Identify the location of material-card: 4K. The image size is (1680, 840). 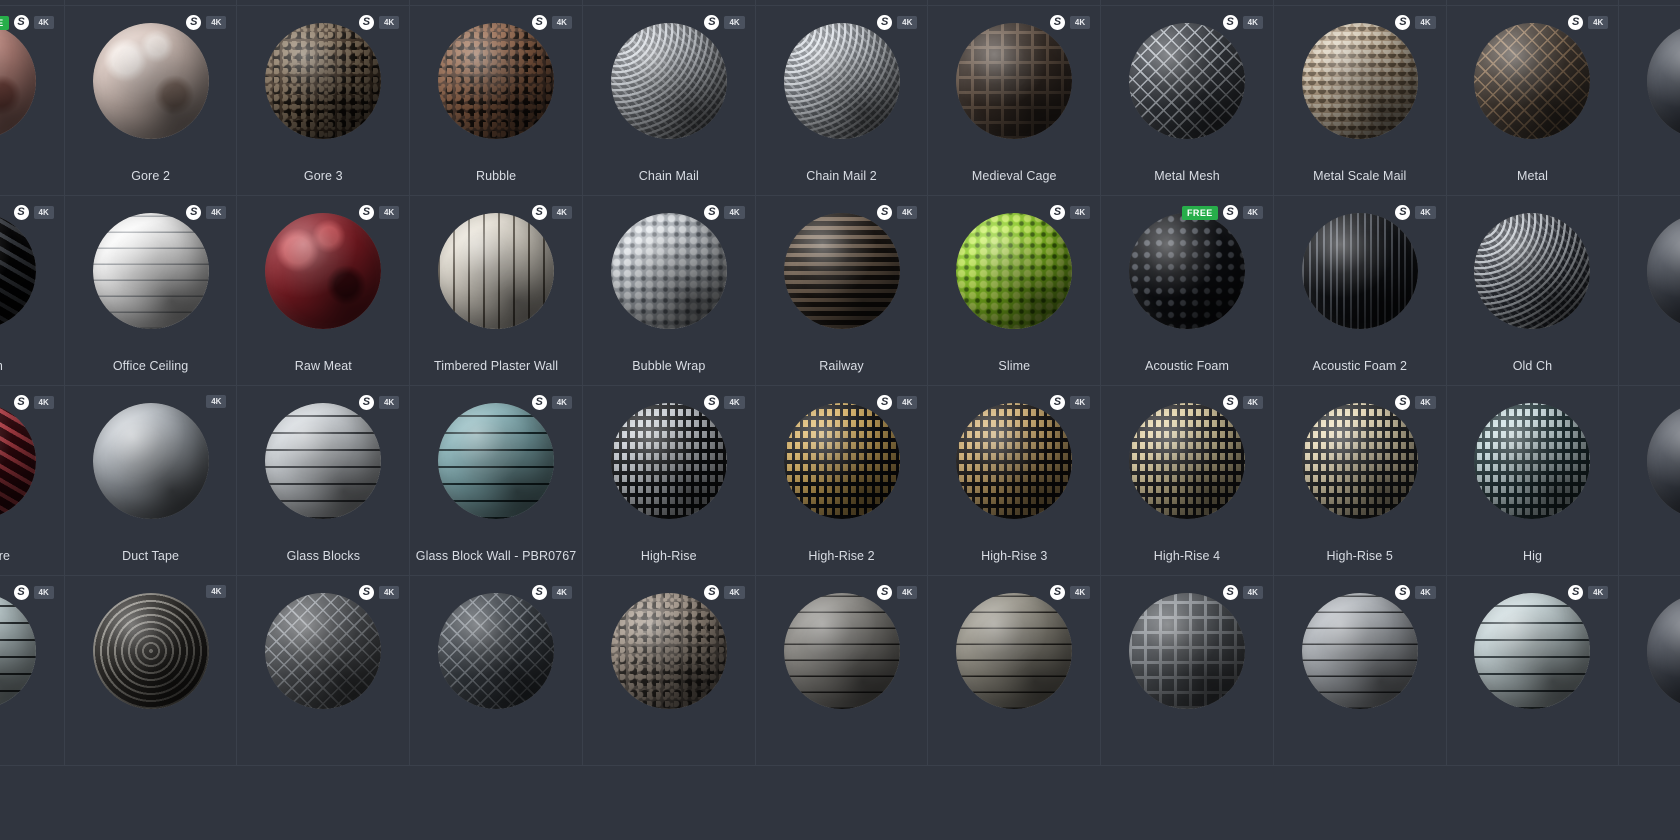
(151, 671).